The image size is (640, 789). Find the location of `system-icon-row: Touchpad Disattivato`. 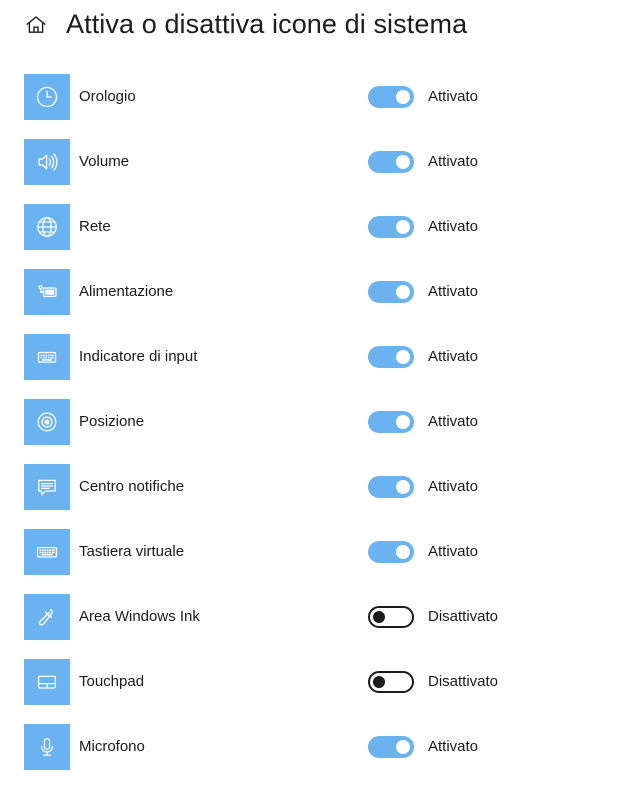

system-icon-row: Touchpad Disattivato is located at coordinates (320, 691).